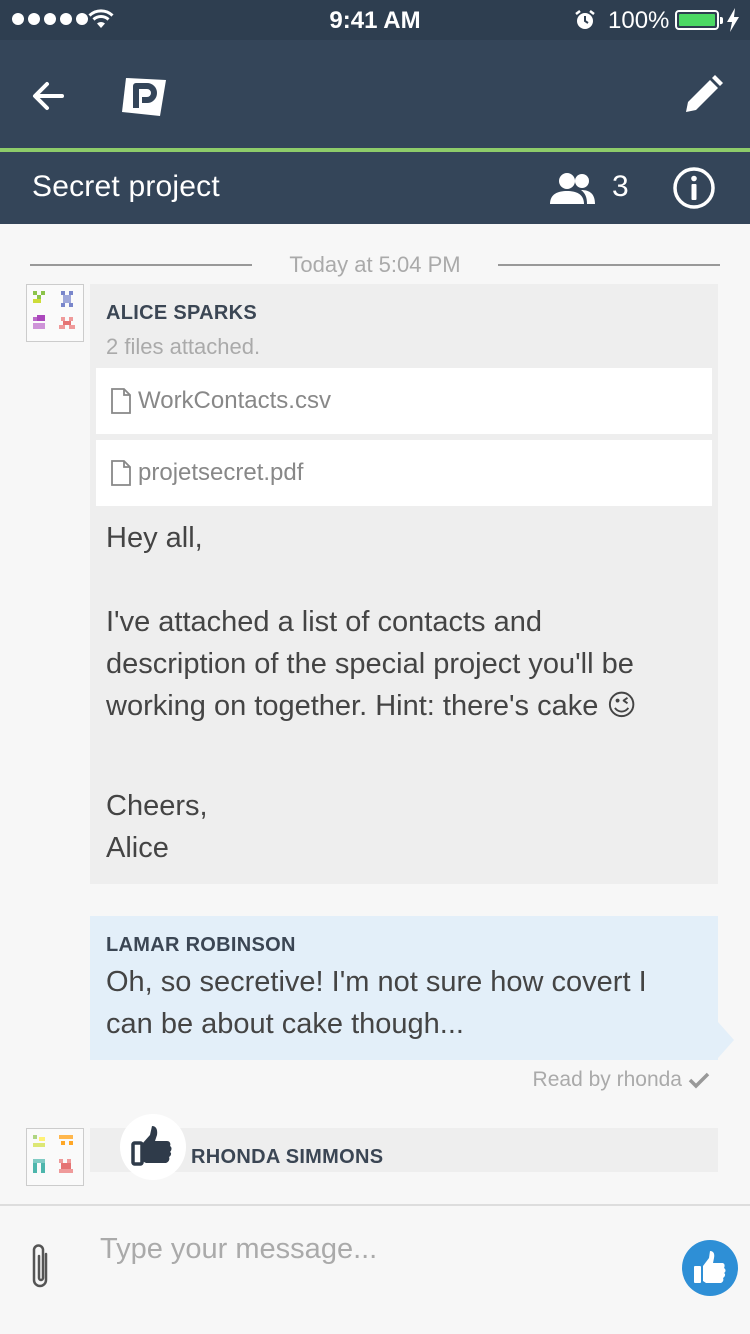 This screenshot has width=750, height=1334. I want to click on conversation-header: Secret project 3, so click(375, 188).